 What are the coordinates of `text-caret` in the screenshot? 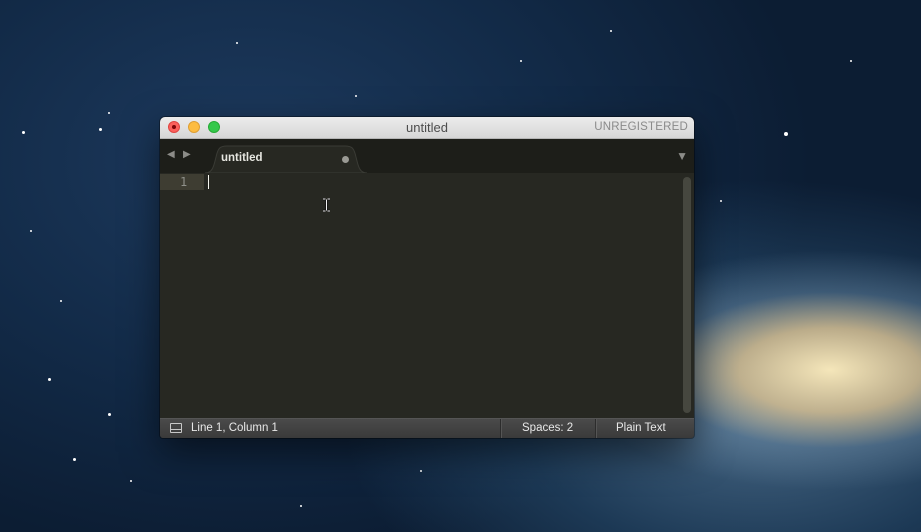 It's located at (208, 182).